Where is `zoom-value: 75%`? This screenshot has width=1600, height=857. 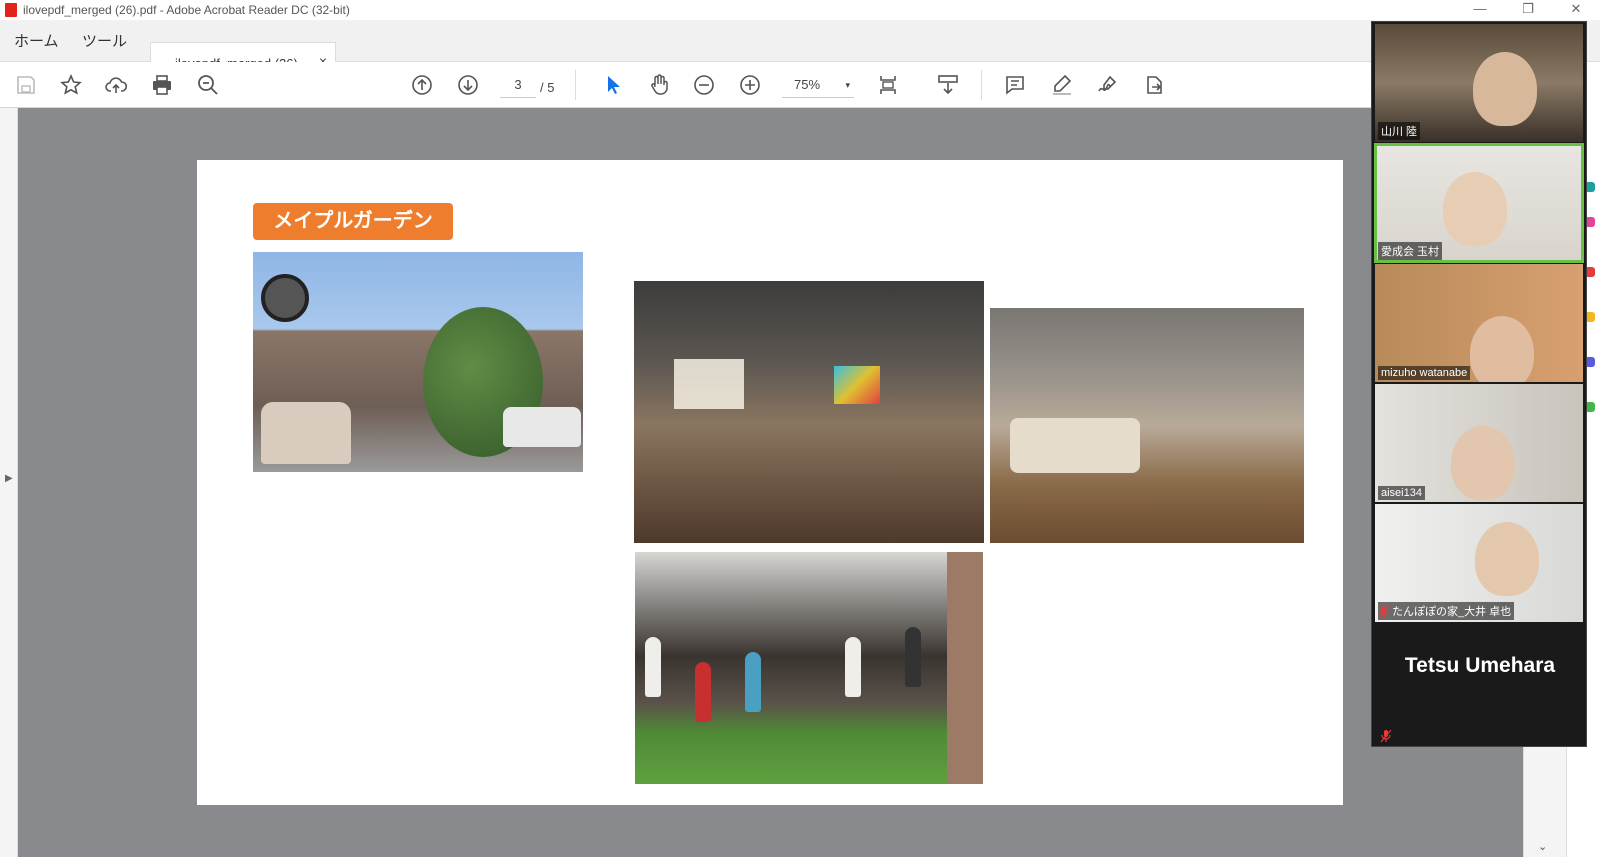 zoom-value: 75% is located at coordinates (807, 84).